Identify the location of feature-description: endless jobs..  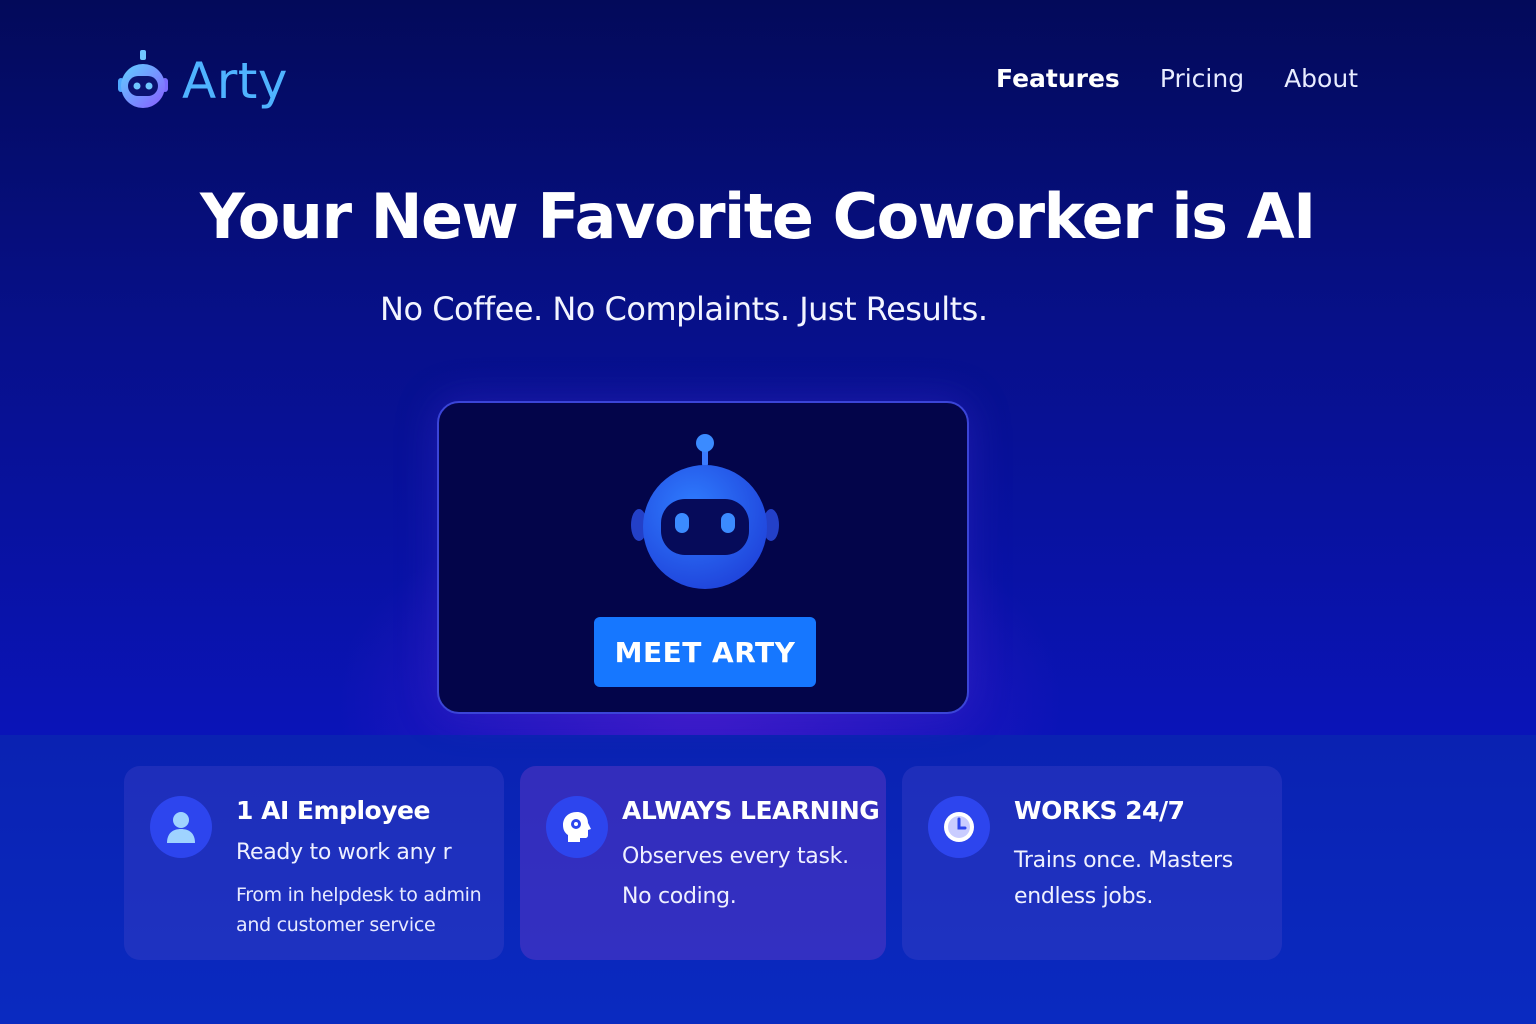
(1084, 896).